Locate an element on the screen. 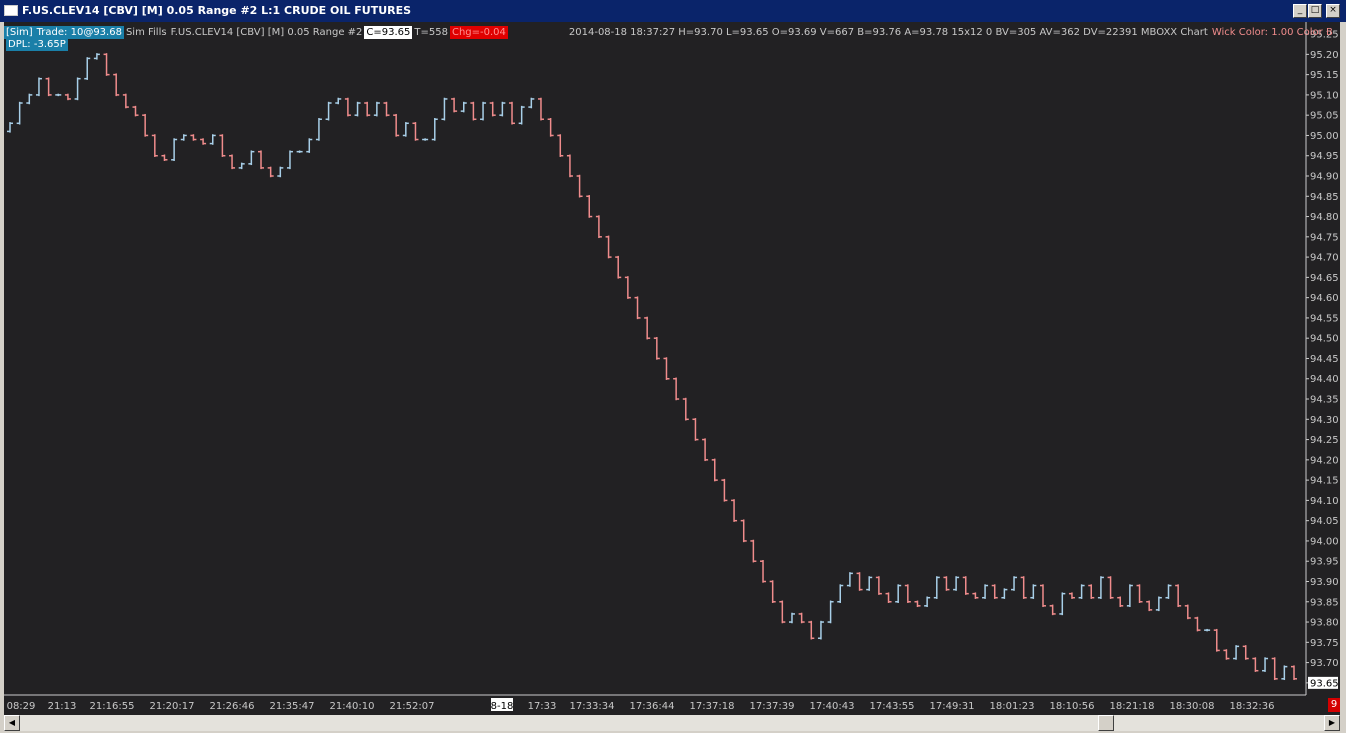  y-tick-label: 94.50 is located at coordinates (1324, 339).